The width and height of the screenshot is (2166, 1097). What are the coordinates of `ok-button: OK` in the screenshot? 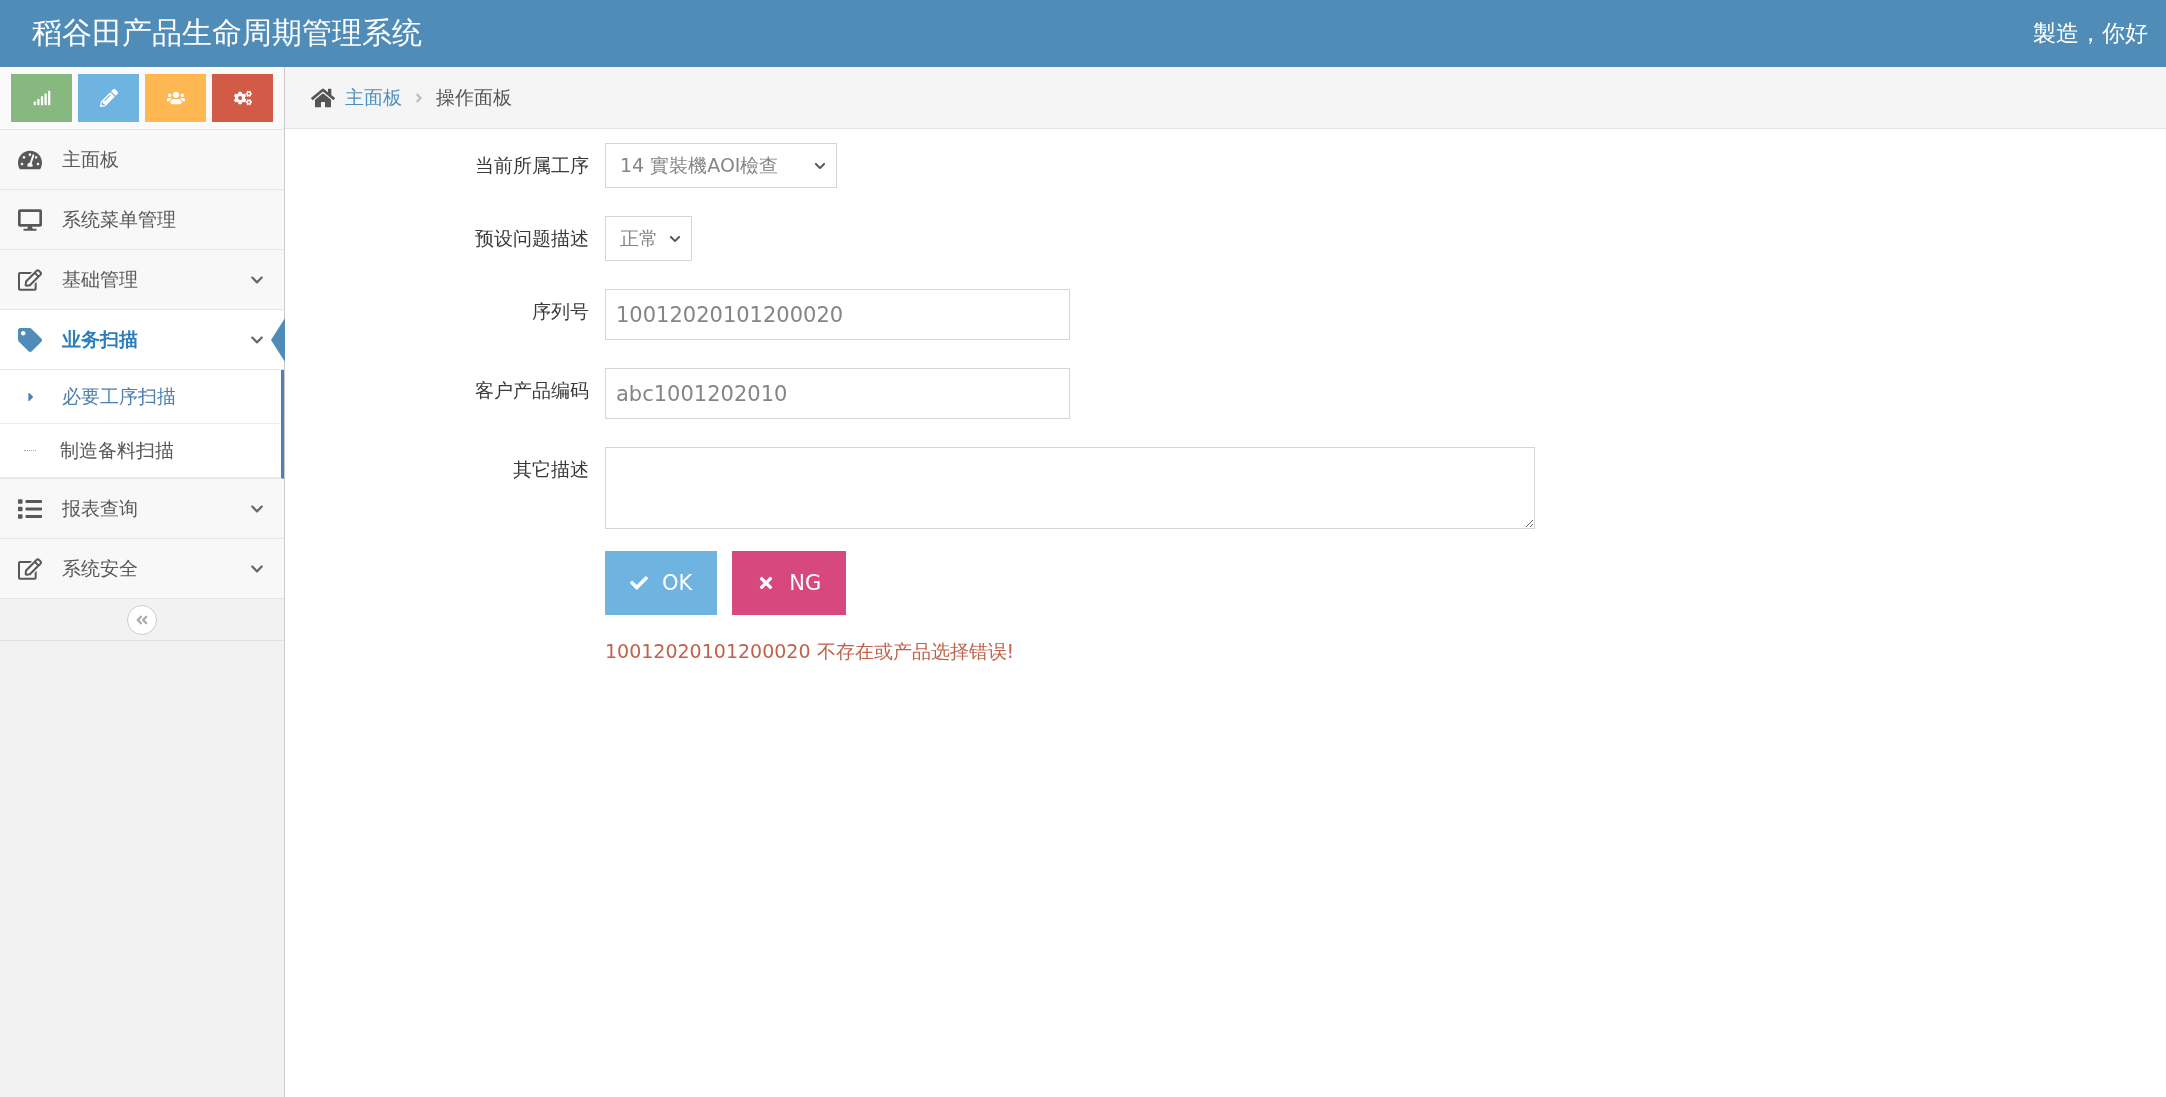 It's located at (661, 583).